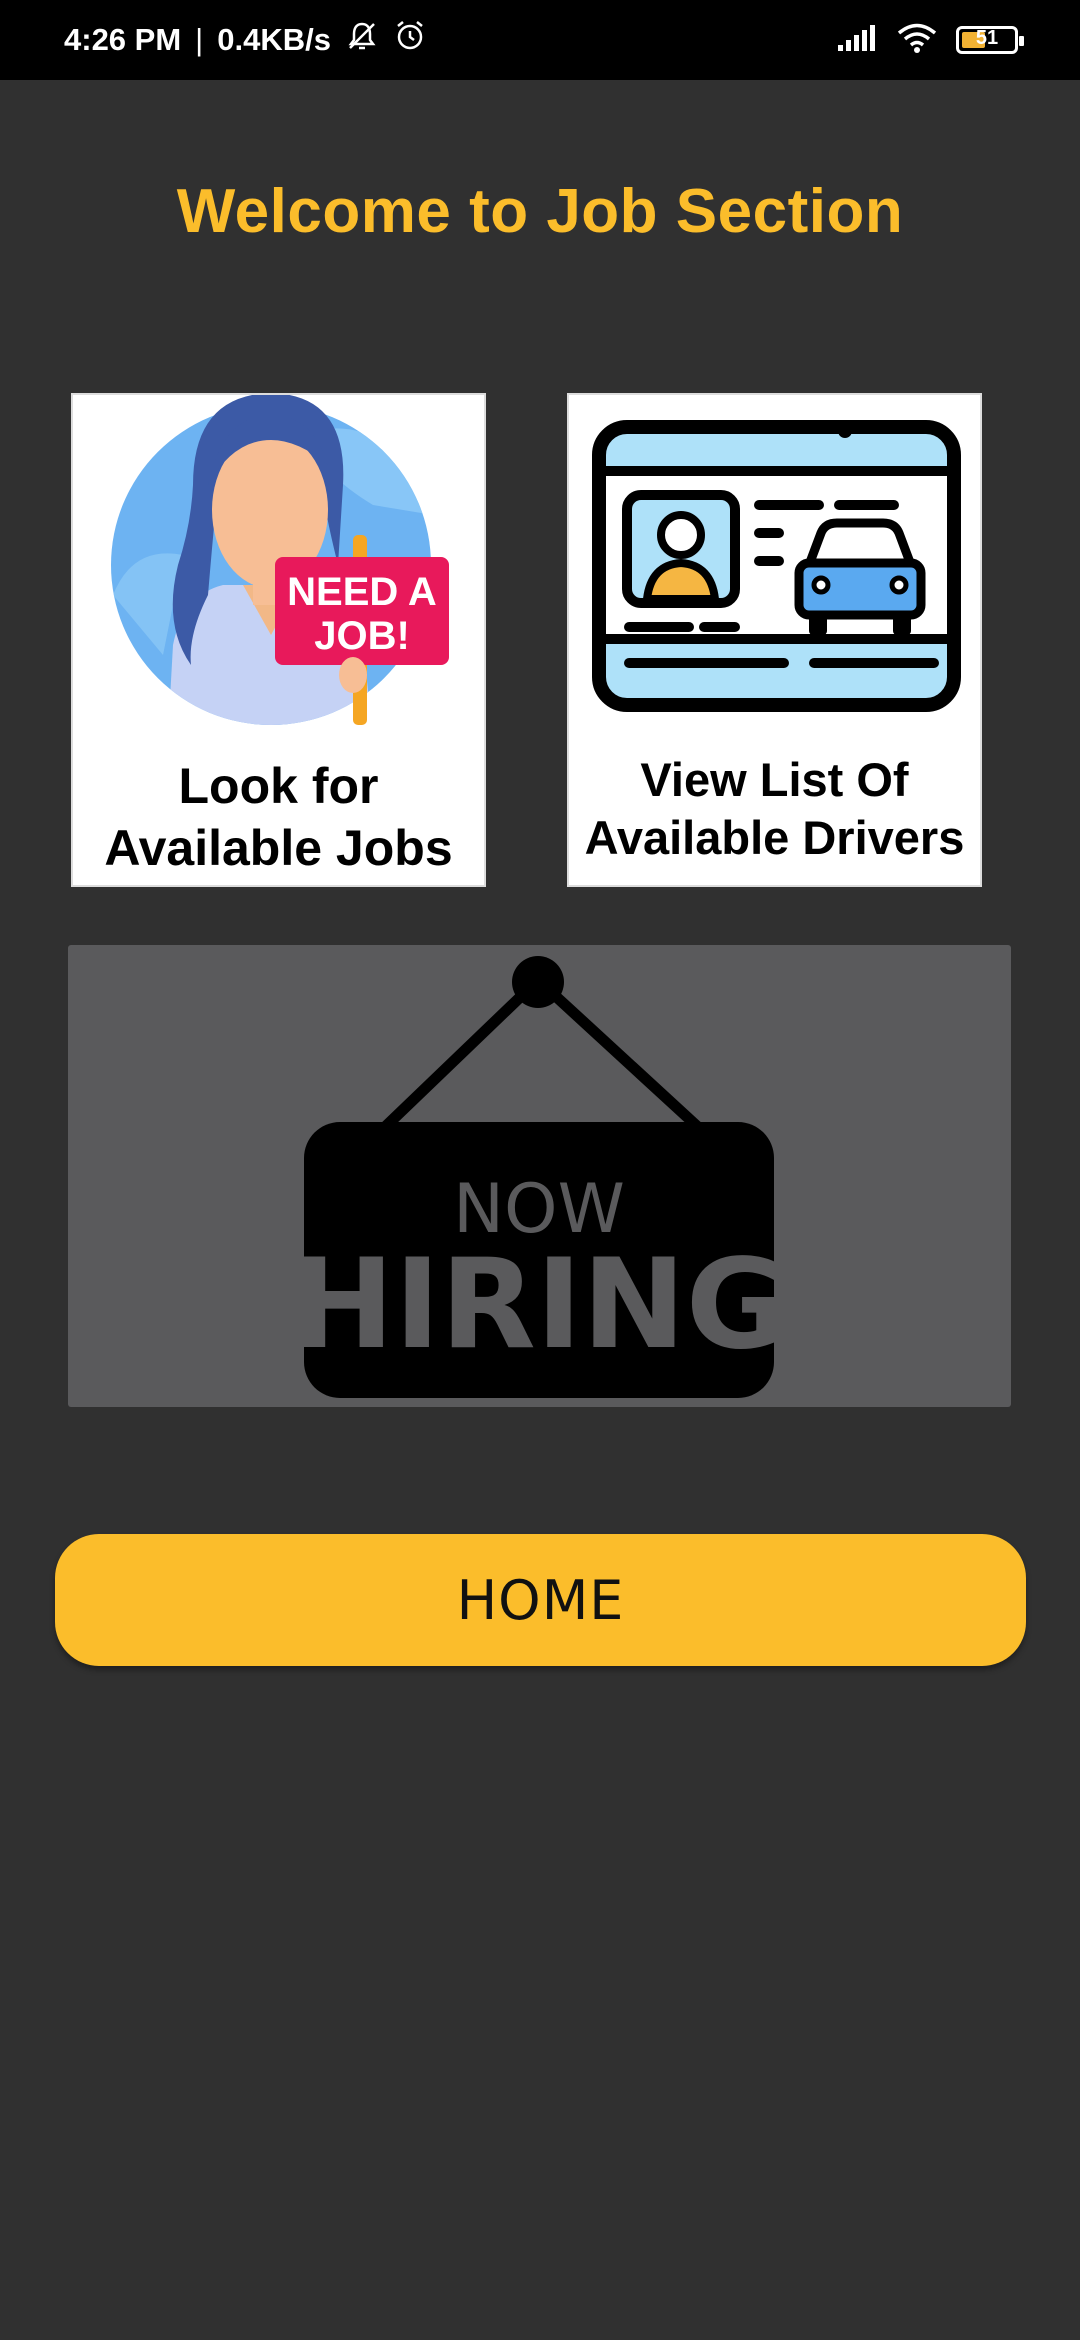 The image size is (1080, 2340). Describe the element at coordinates (774, 808) in the screenshot. I see `view-drivers-label: View List Of Available Drivers` at that location.